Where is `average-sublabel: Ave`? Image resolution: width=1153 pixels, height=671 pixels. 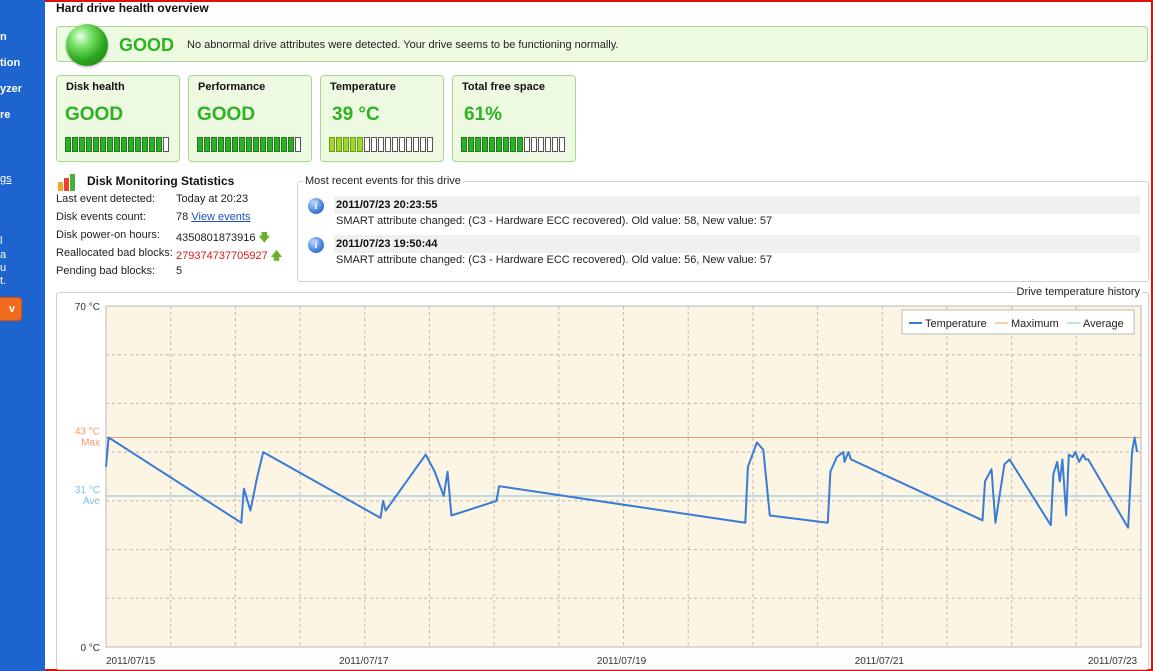 average-sublabel: Ave is located at coordinates (91, 501).